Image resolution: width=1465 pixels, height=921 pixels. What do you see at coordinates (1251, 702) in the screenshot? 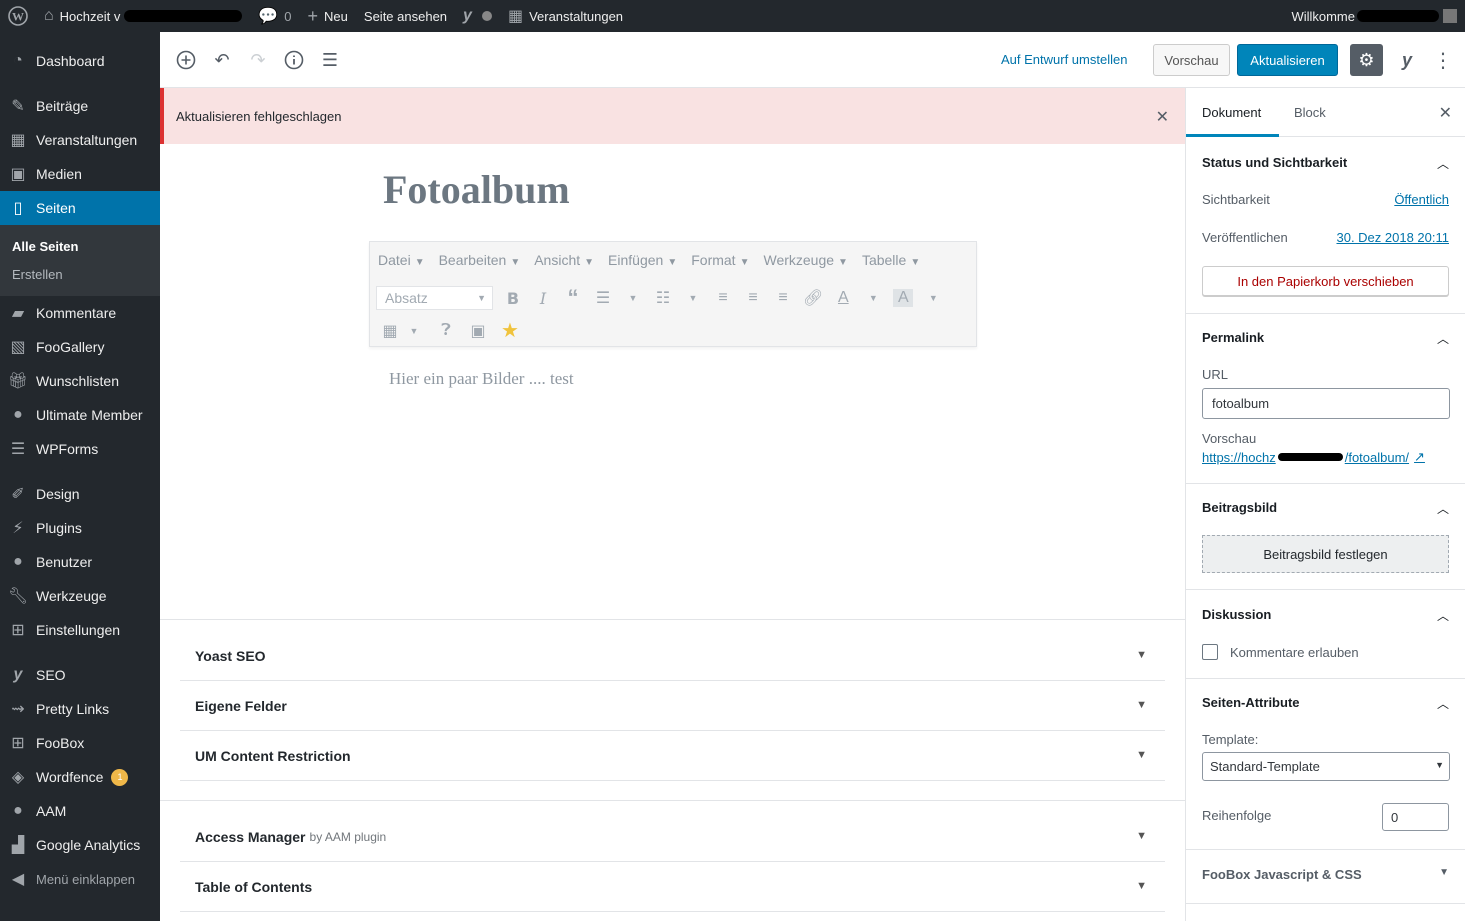
I see `panel-title-page-attributes: Seiten-Attribute` at bounding box center [1251, 702].